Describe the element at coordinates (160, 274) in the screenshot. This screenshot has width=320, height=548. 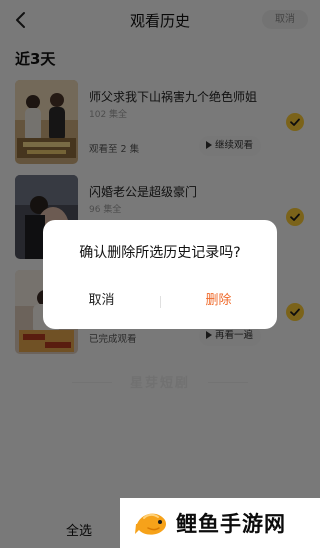
I see `confirm-delete-dialog: 确认删除所选历史记录吗? 取消 删除` at that location.